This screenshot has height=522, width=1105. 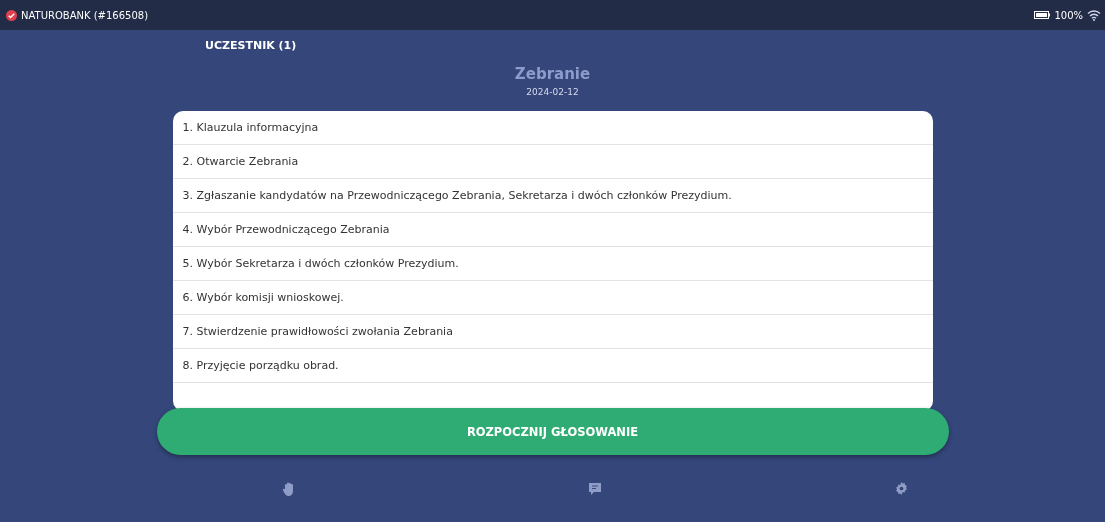 What do you see at coordinates (1042, 15) in the screenshot?
I see `battery-icon` at bounding box center [1042, 15].